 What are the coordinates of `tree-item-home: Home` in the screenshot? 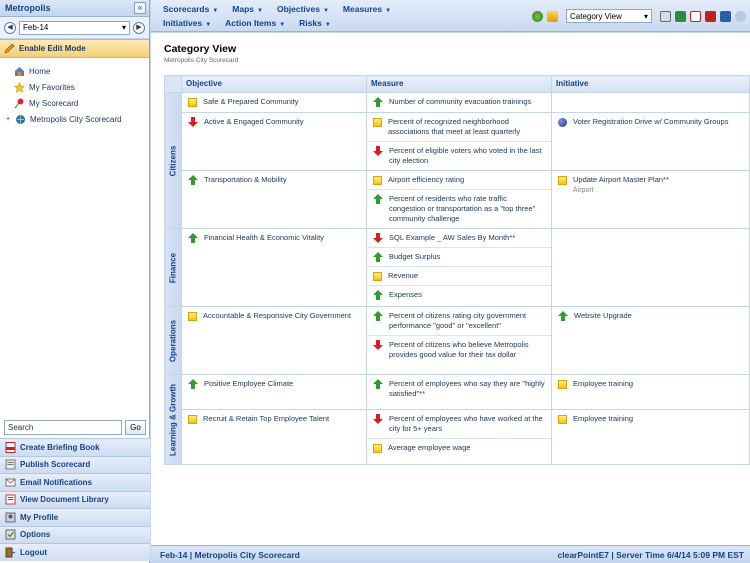 It's located at (77, 71).